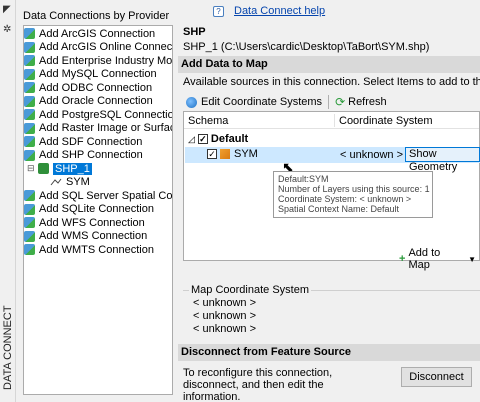 The image size is (480, 402). Describe the element at coordinates (98, 196) in the screenshot. I see `provider-item: Add SQL Server Spatial Connect` at that location.